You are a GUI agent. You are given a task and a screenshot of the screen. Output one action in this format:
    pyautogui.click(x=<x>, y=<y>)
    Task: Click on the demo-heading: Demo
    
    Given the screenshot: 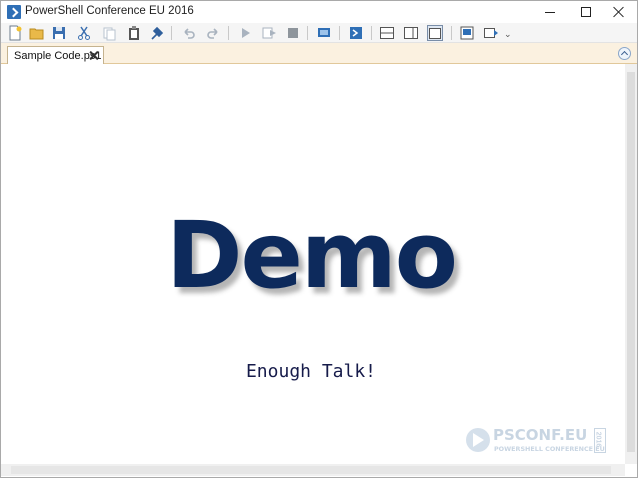 What is the action you would take?
    pyautogui.click(x=312, y=255)
    